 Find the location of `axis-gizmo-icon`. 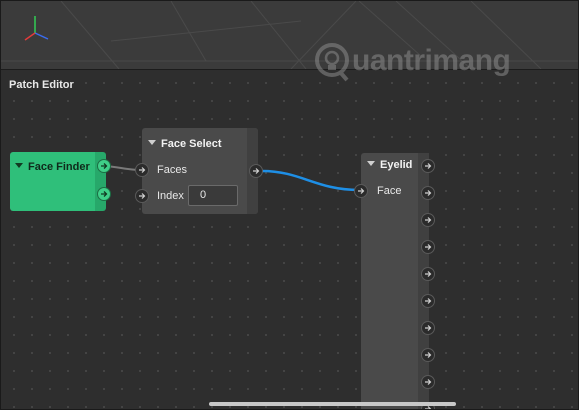

axis-gizmo-icon is located at coordinates (36, 28).